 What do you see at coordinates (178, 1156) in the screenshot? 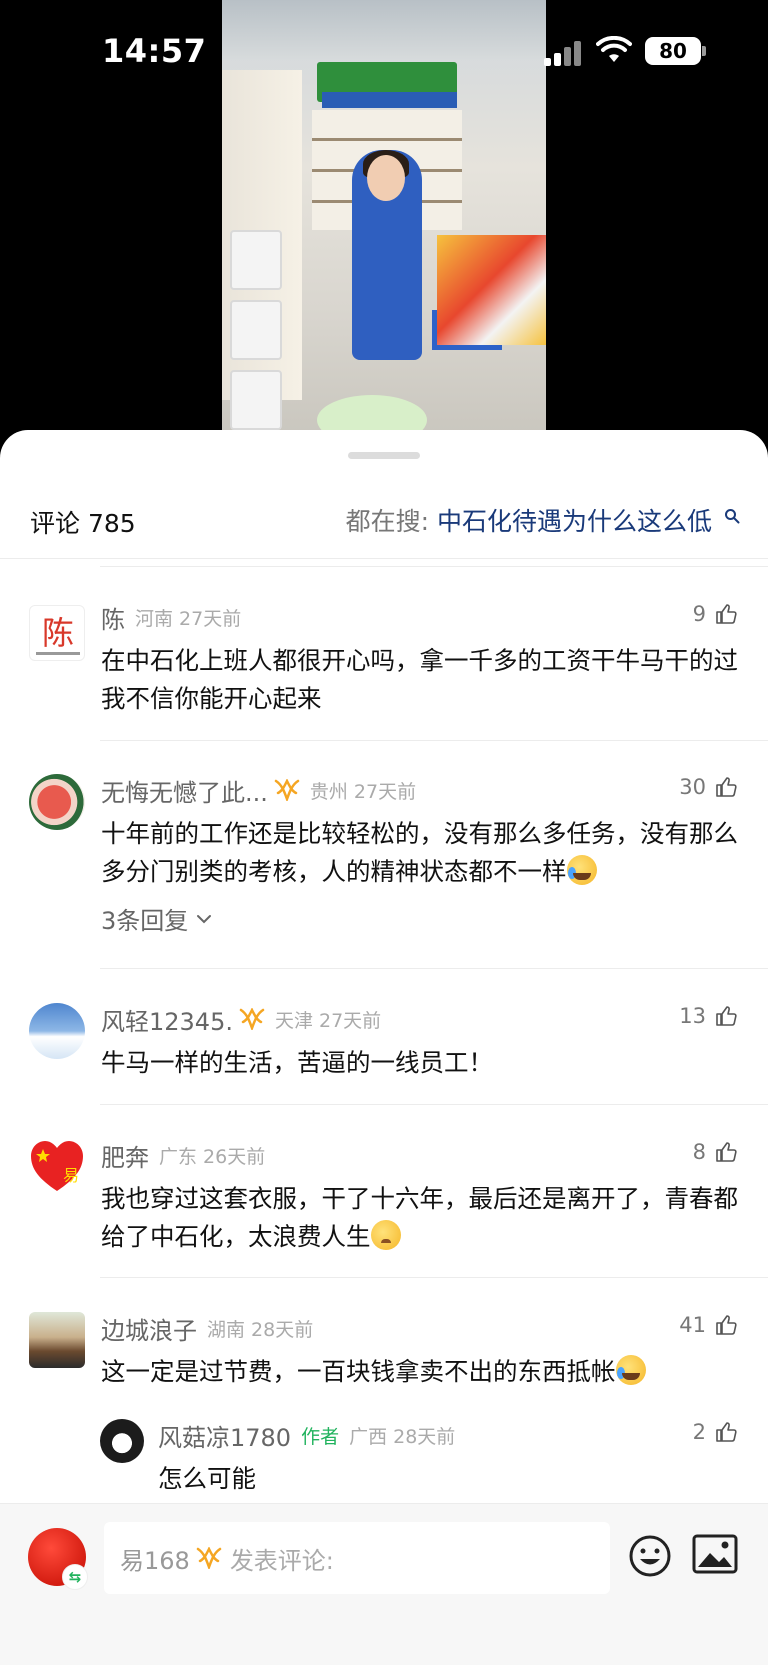
I see `location: 广东` at bounding box center [178, 1156].